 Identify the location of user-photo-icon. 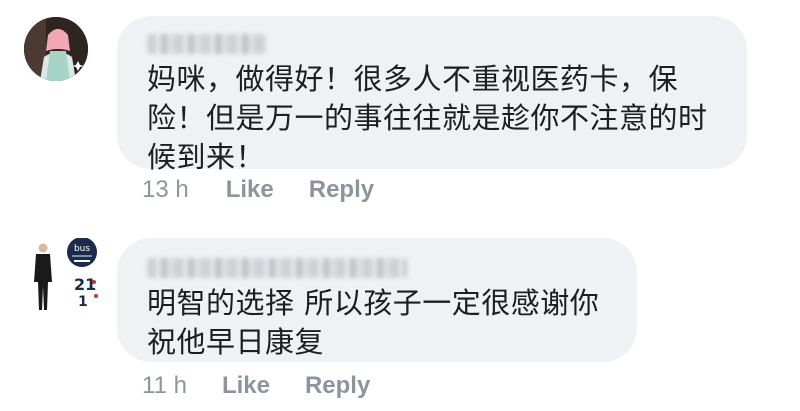
(56, 49).